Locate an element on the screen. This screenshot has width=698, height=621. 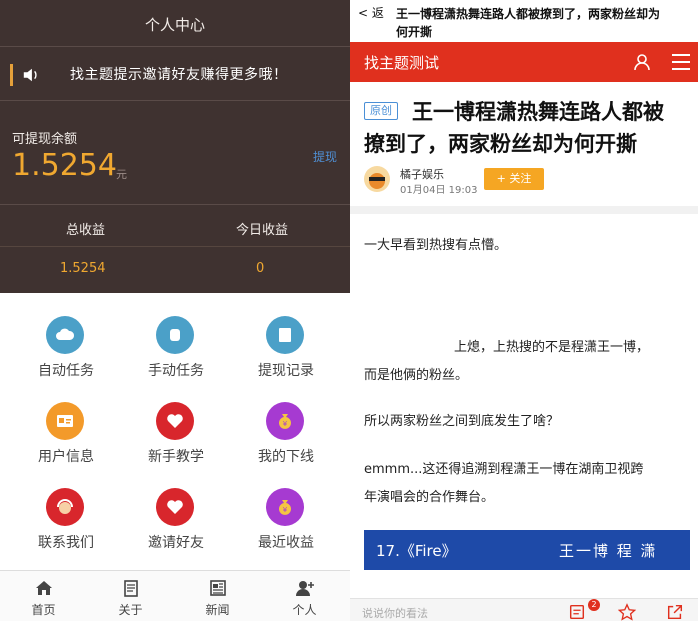
hand-icon is located at coordinates (175, 335).